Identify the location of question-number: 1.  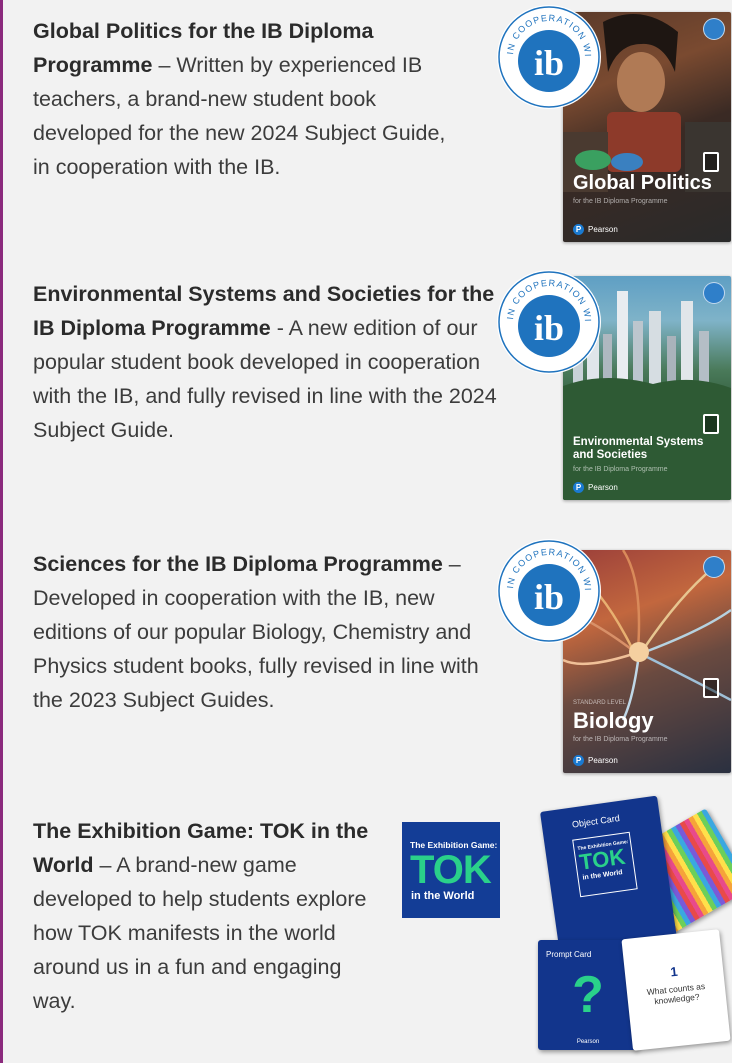
(674, 971).